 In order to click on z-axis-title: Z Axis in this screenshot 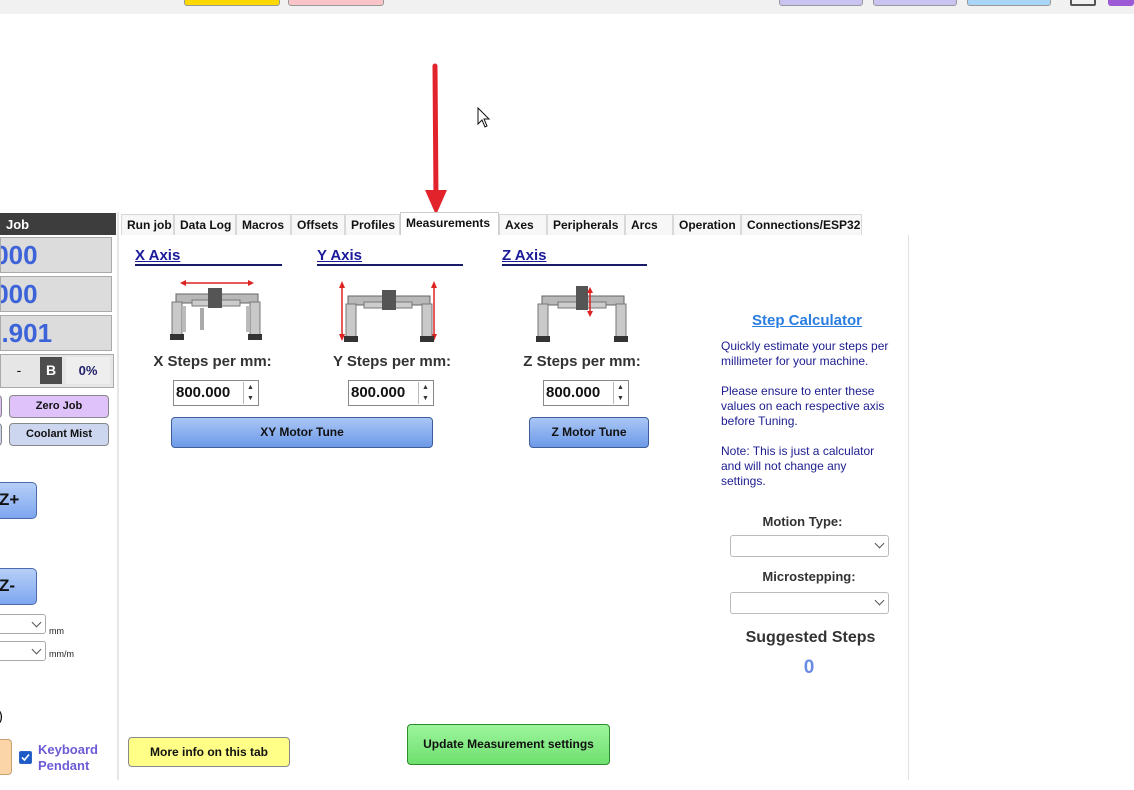, I will do `click(524, 255)`.